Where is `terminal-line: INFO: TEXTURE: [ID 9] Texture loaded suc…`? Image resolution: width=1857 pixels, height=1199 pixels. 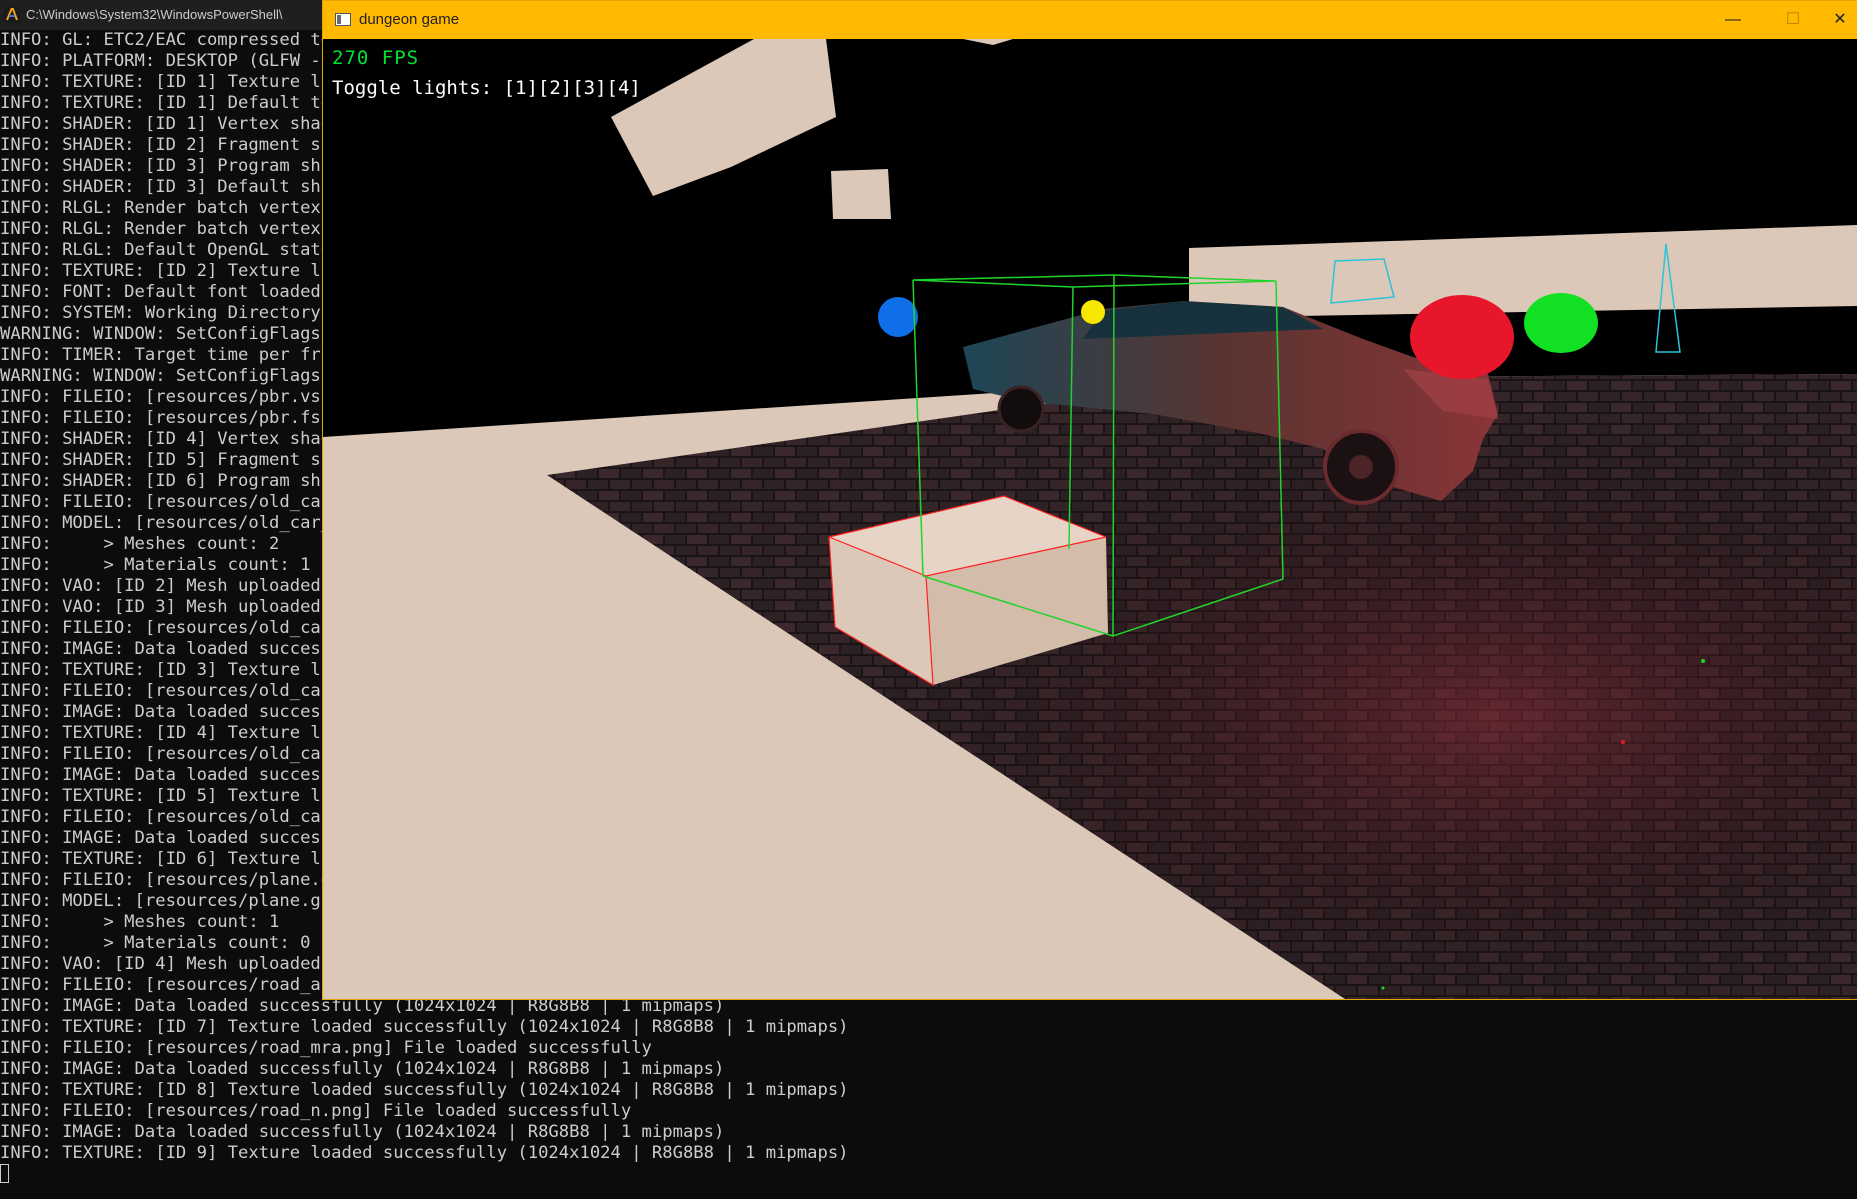
terminal-line: INFO: TEXTURE: [ID 9] Texture loaded suc… is located at coordinates (424, 1153).